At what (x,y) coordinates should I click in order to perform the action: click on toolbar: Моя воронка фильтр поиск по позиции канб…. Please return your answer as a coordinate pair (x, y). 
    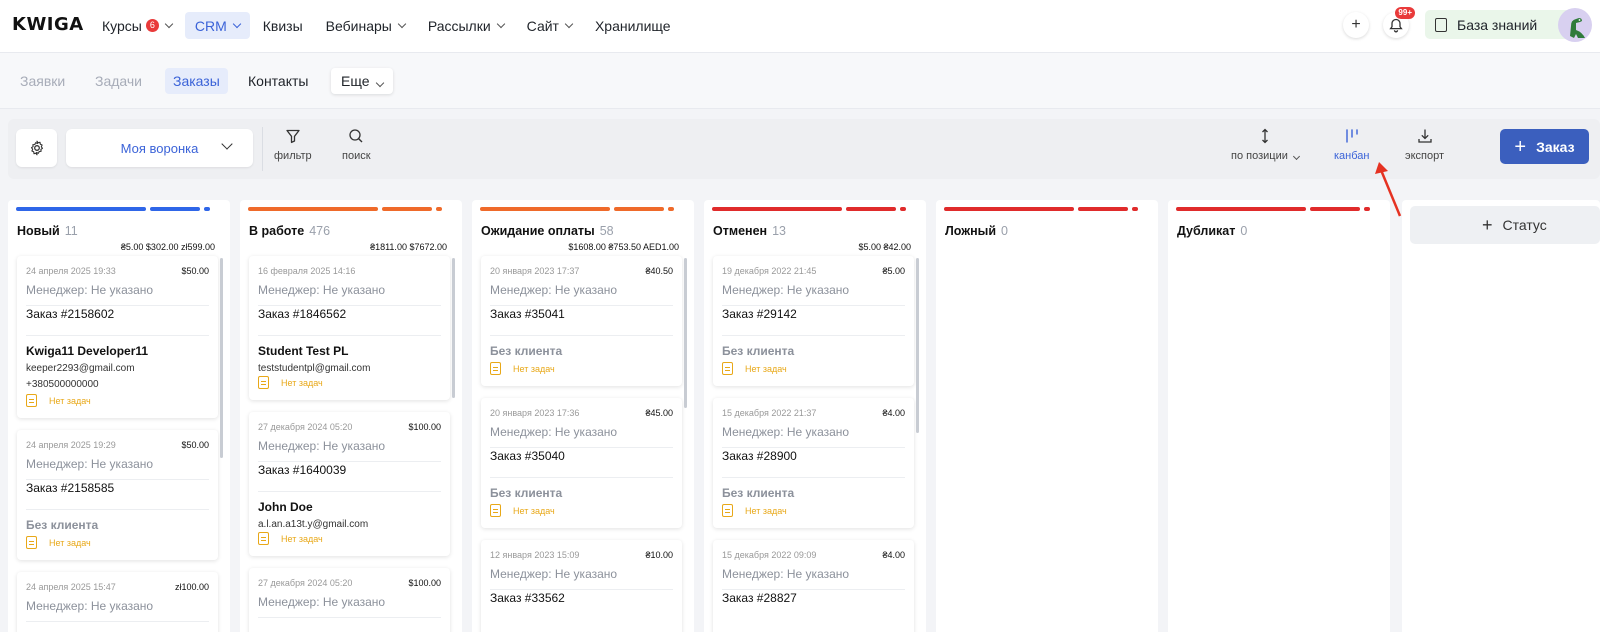
    Looking at the image, I should click on (804, 149).